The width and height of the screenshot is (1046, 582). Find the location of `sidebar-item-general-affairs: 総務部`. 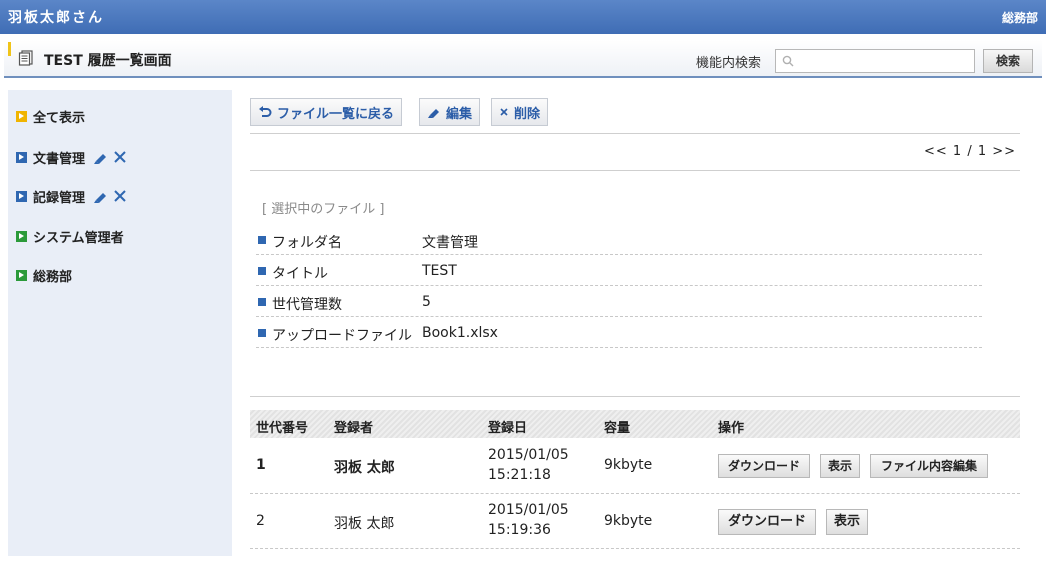

sidebar-item-general-affairs: 総務部 is located at coordinates (44, 275).